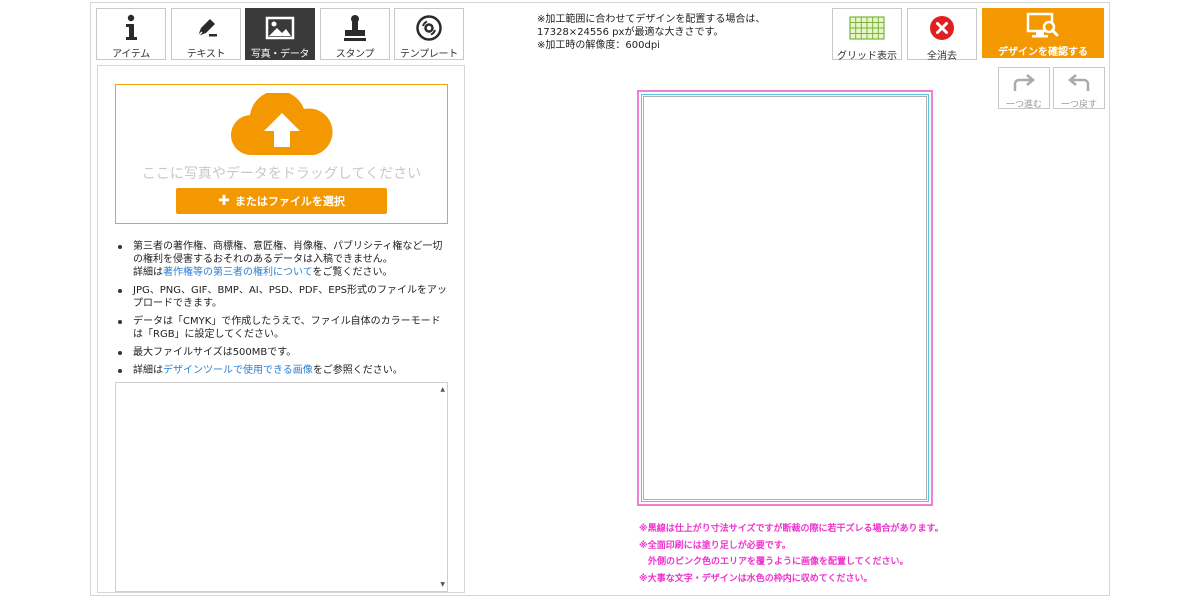 This screenshot has width=1200, height=599. What do you see at coordinates (355, 54) in the screenshot?
I see `tab-label: スタンプ` at bounding box center [355, 54].